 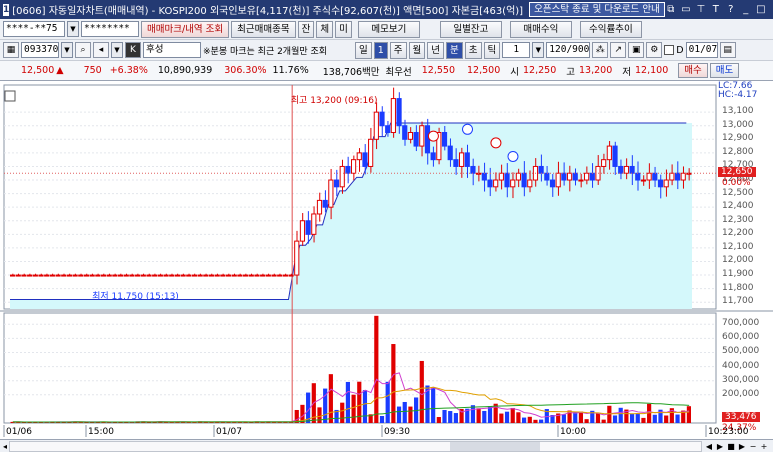 I want to click on count-input: 120/900, so click(x=568, y=50).